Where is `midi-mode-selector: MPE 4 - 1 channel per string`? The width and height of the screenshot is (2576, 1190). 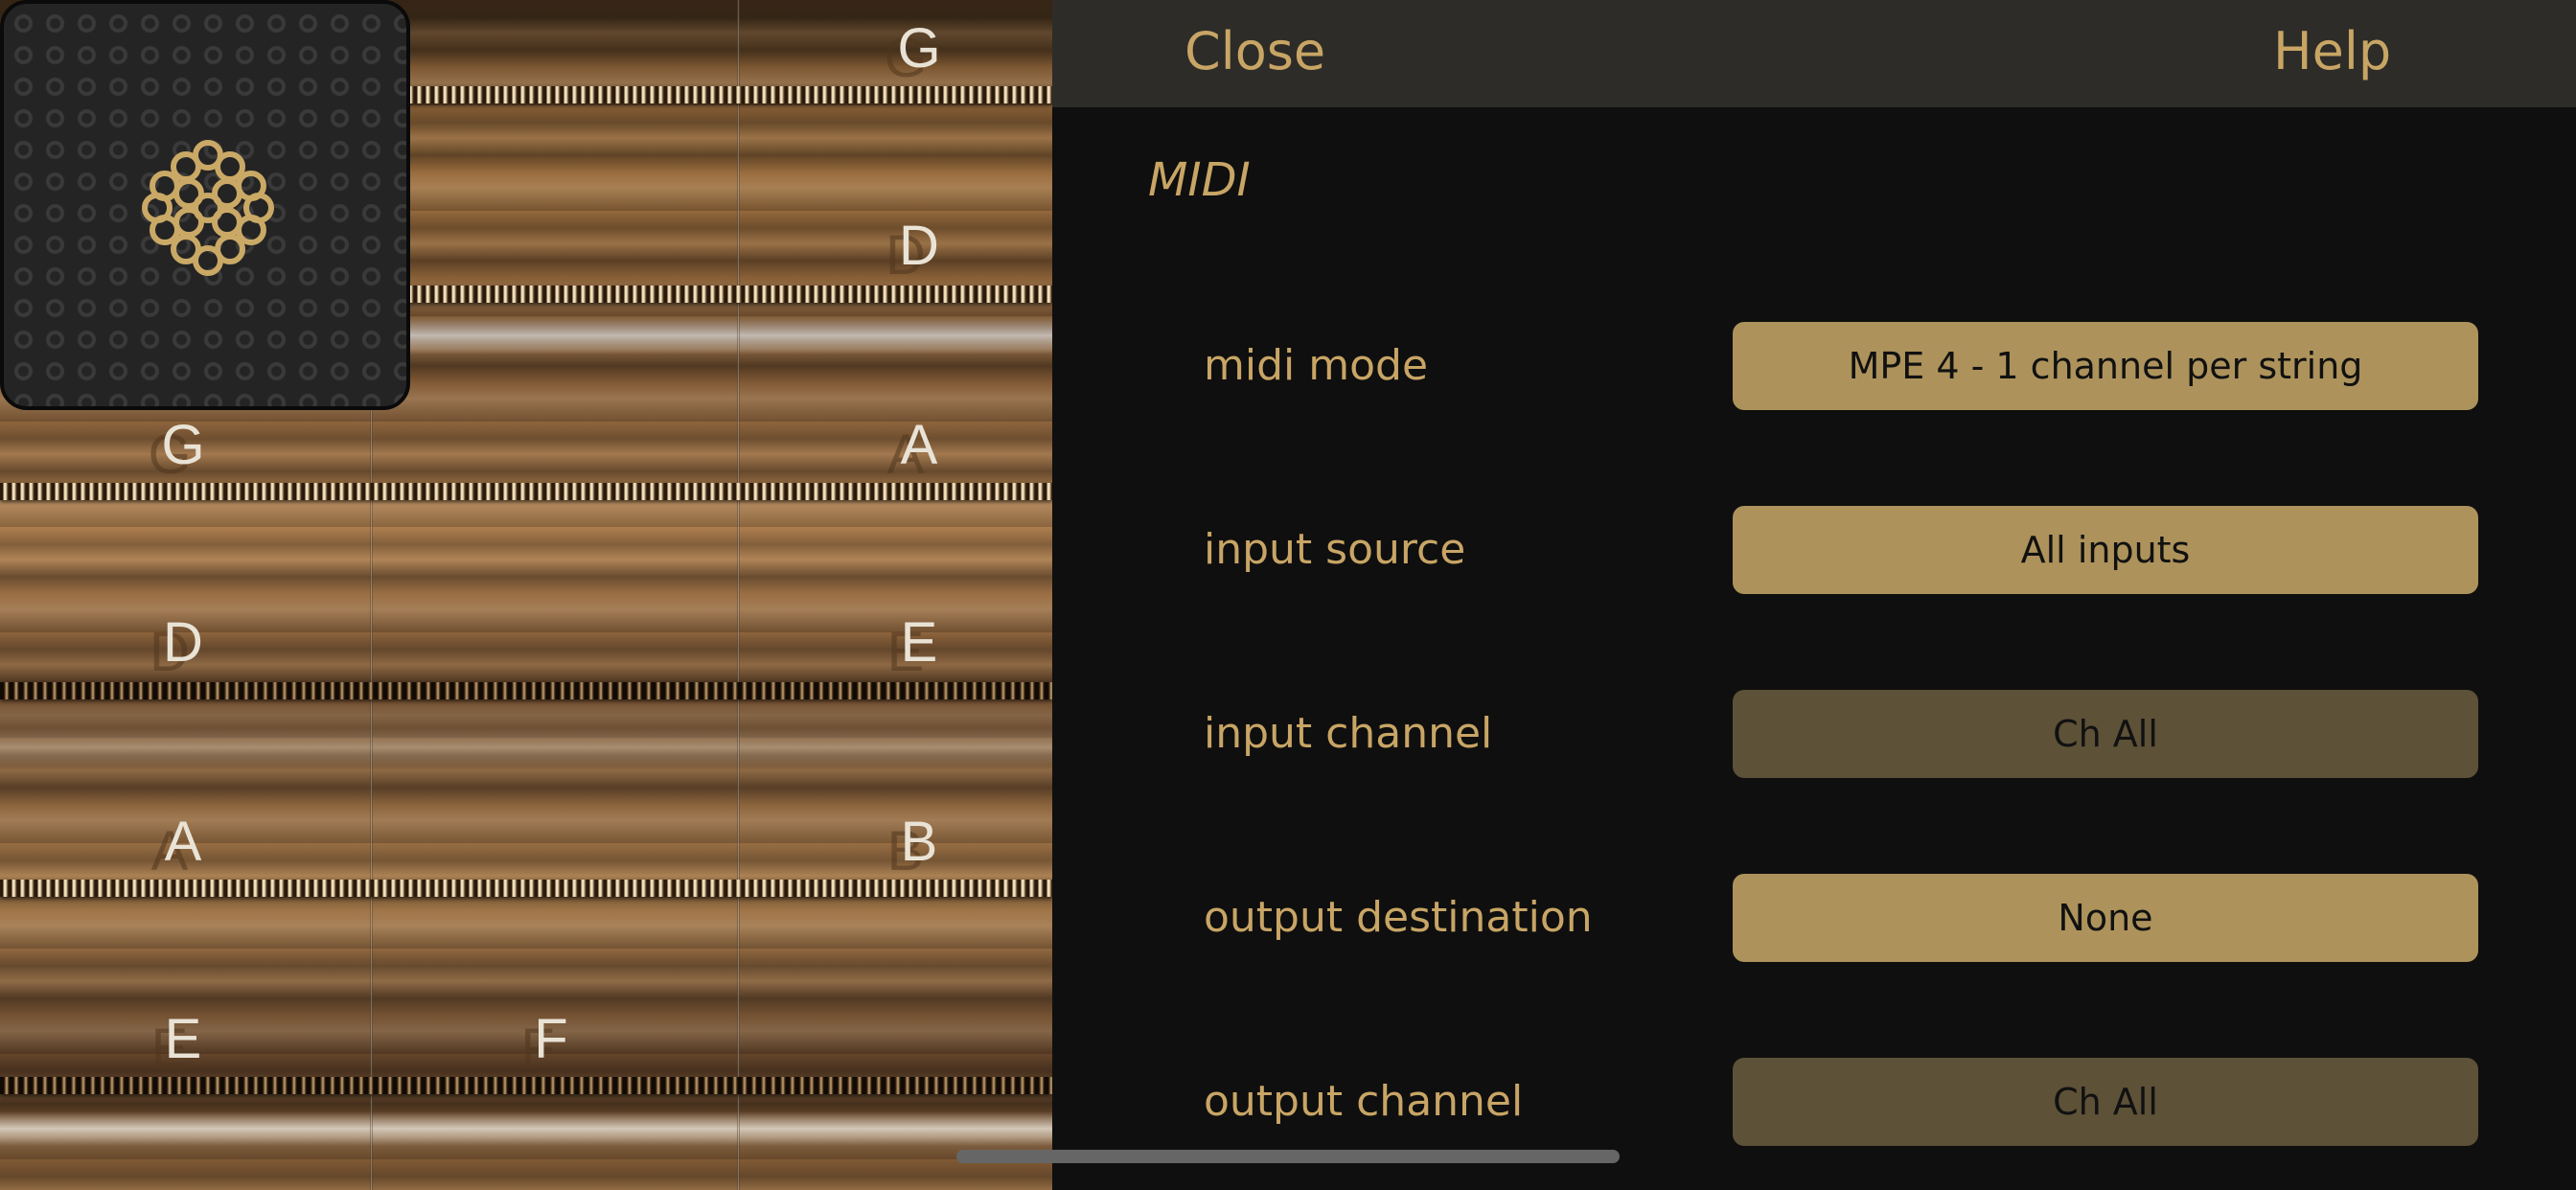 midi-mode-selector: MPE 4 - 1 channel per string is located at coordinates (2105, 366).